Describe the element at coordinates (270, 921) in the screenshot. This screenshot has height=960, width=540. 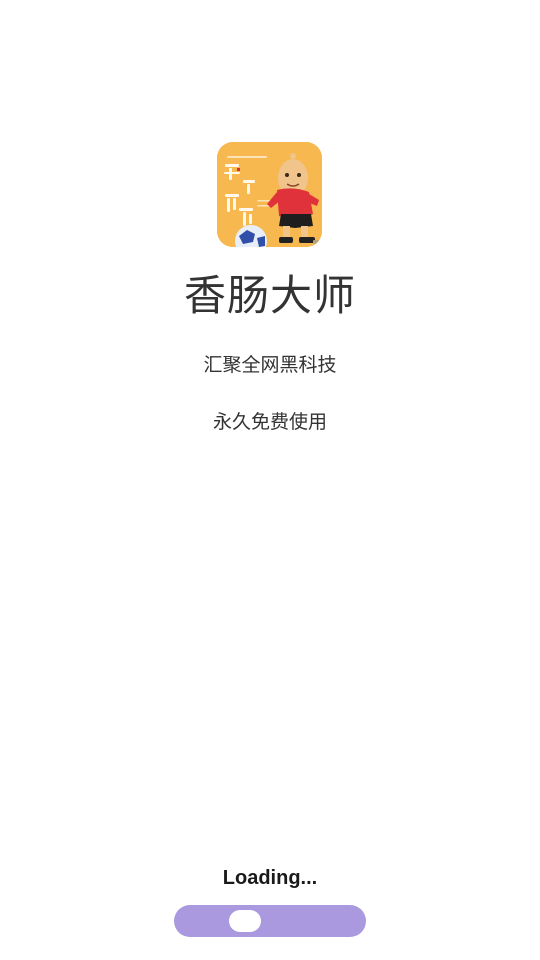
I see `loading-progress-bar` at that location.